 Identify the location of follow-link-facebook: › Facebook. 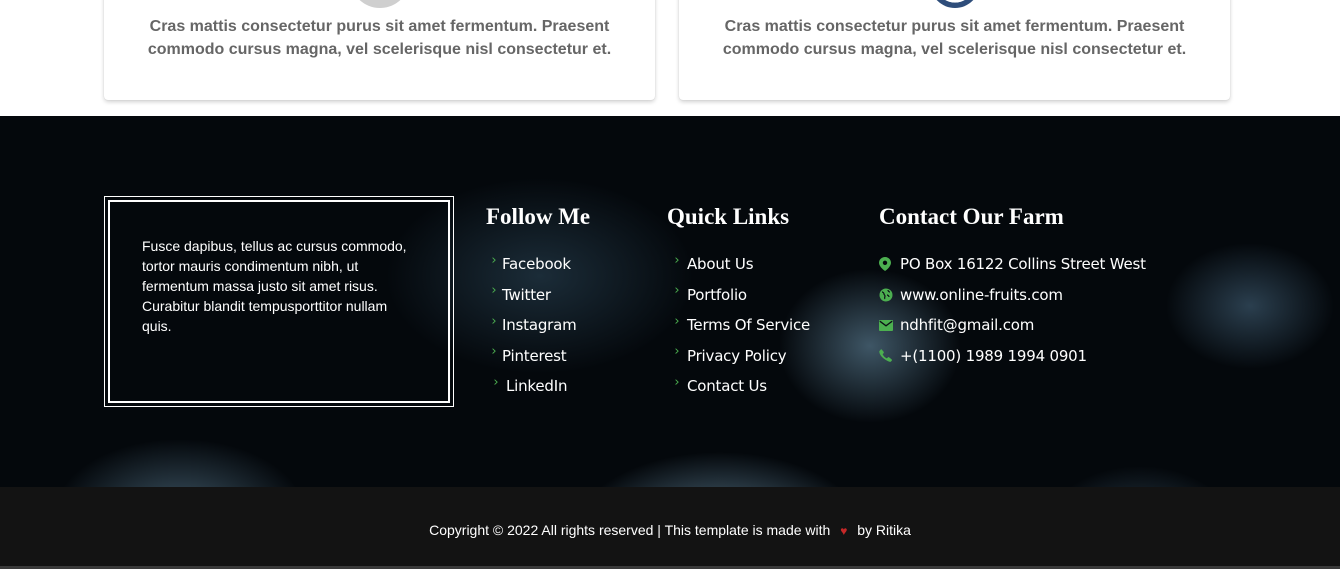
(538, 264).